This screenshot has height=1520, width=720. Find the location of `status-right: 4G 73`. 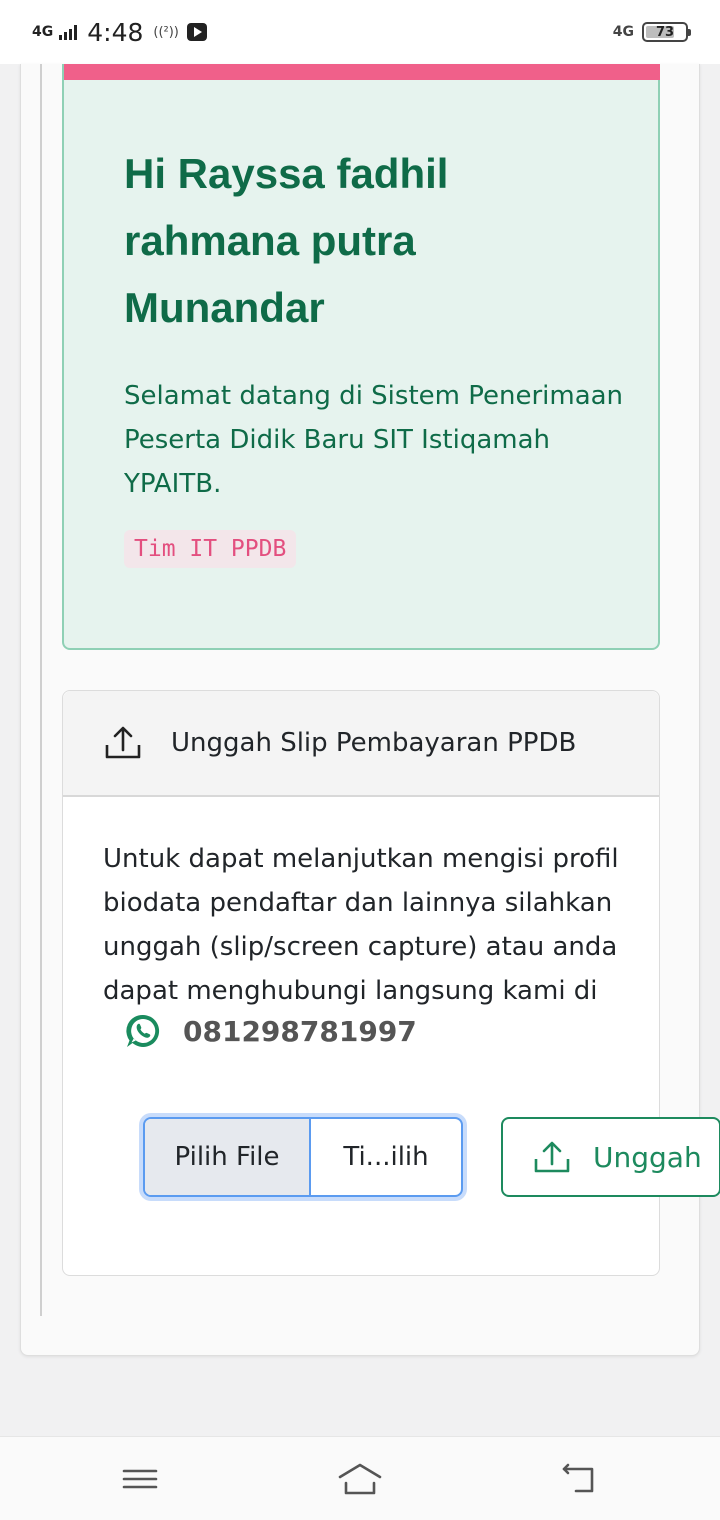

status-right: 4G 73 is located at coordinates (651, 32).